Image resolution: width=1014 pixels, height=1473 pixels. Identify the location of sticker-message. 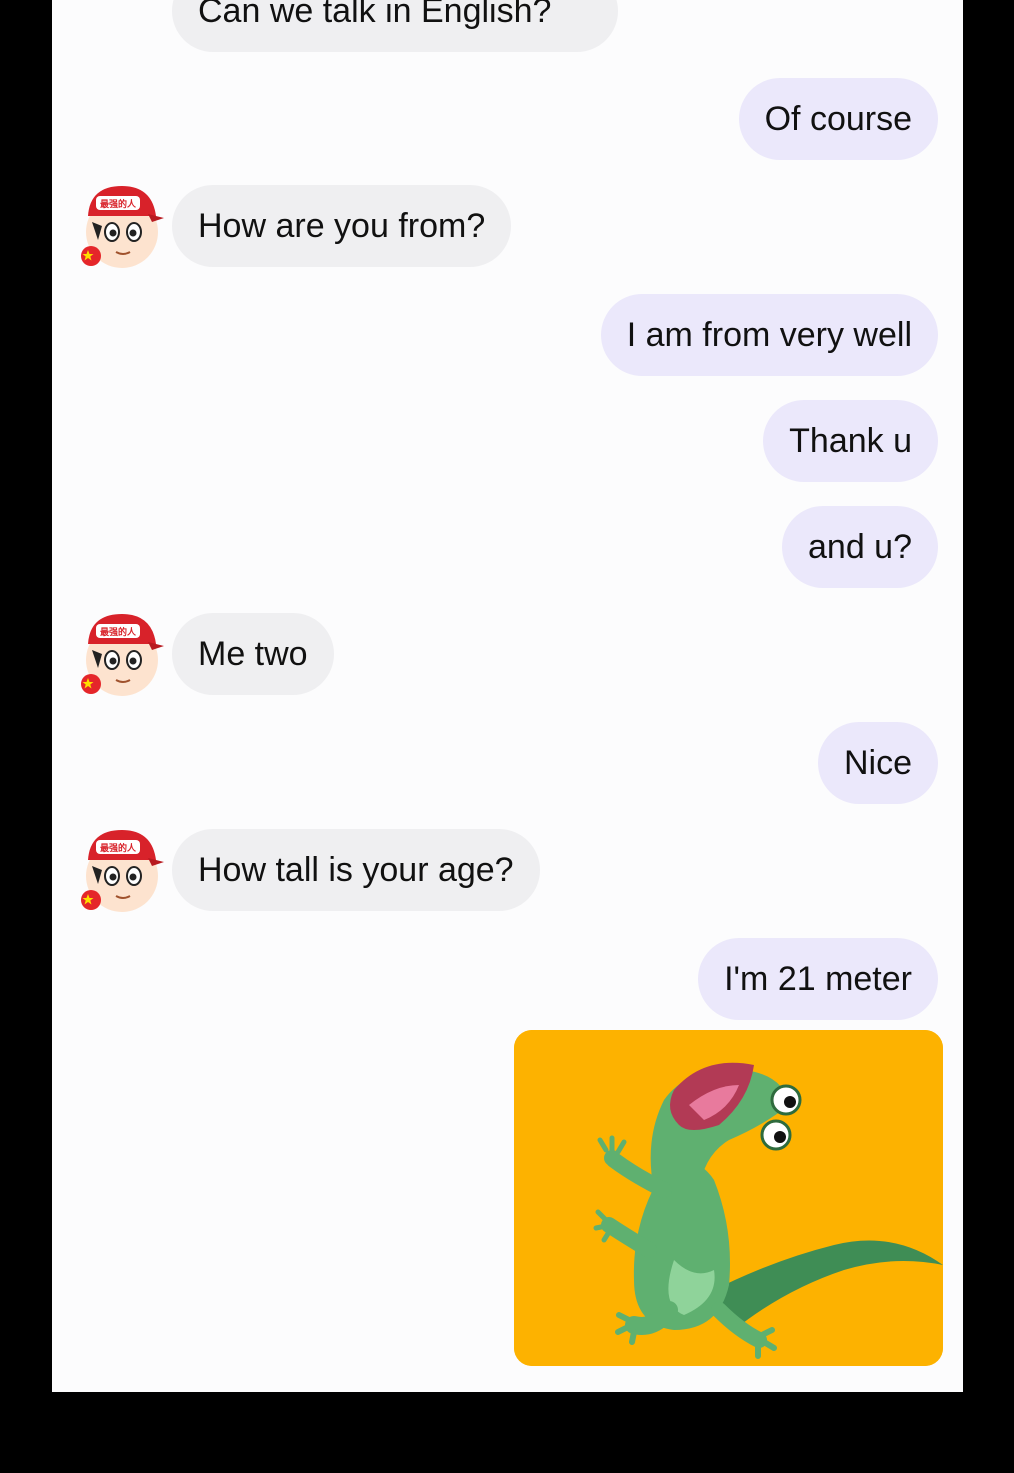
(728, 1198).